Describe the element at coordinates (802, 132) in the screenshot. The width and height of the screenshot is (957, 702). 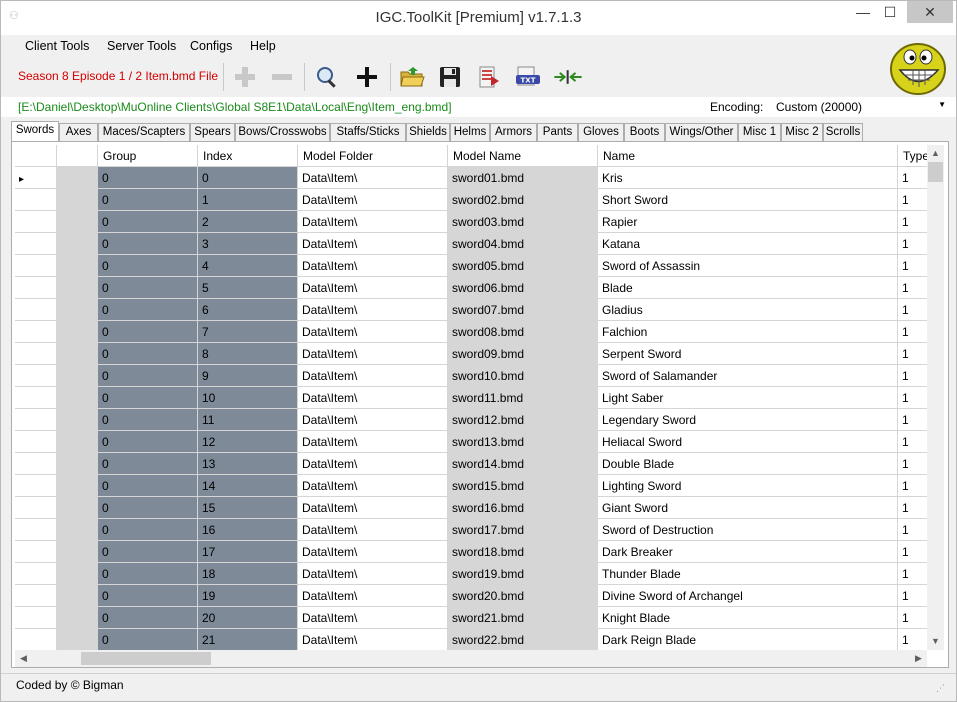
I see `tab-misc-2: Misc 2` at that location.